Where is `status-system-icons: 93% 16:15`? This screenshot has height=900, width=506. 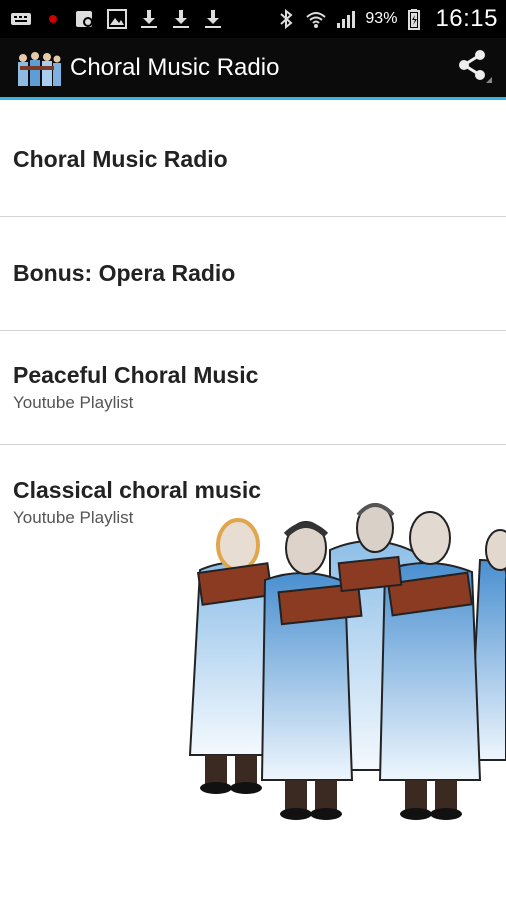
status-system-icons: 93% 16:15 is located at coordinates (390, 19).